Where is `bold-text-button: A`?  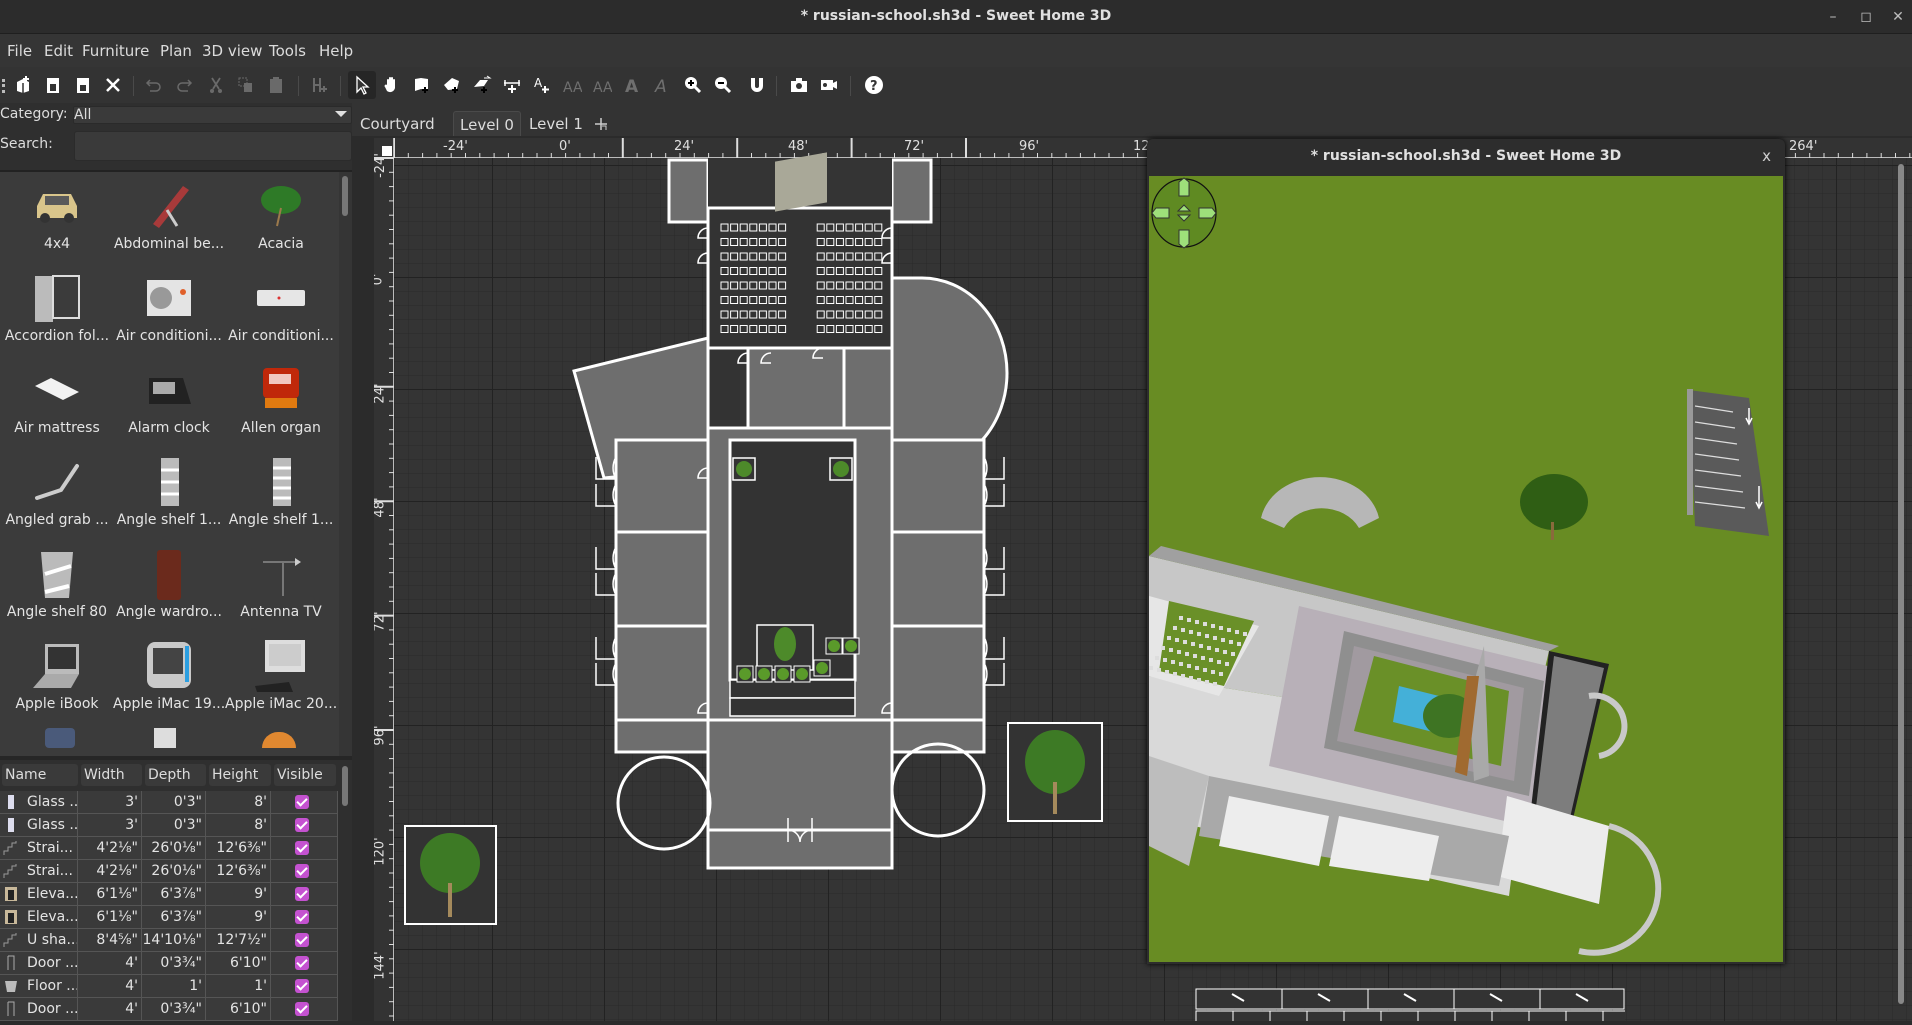 bold-text-button: A is located at coordinates (632, 85).